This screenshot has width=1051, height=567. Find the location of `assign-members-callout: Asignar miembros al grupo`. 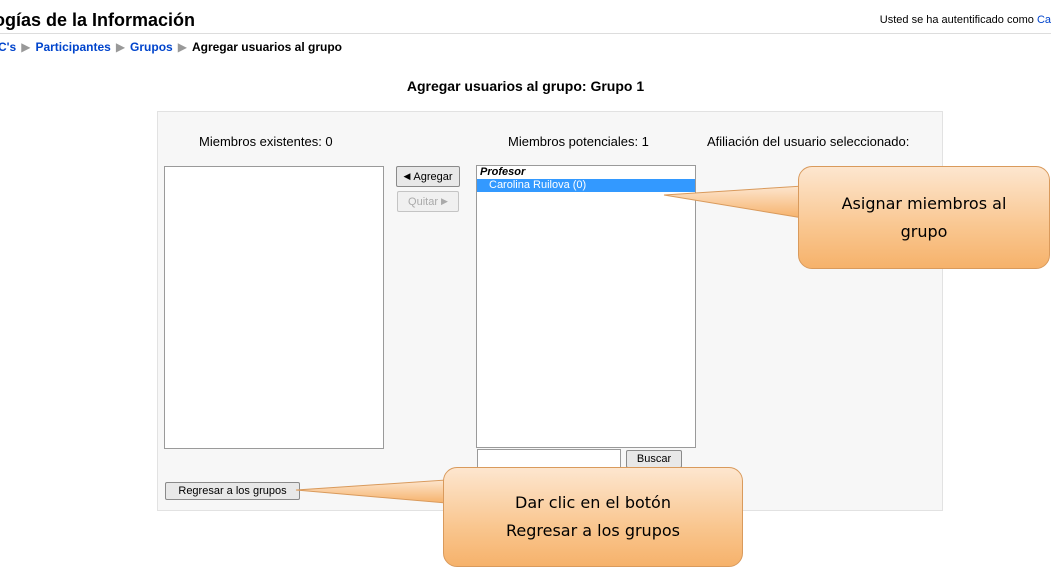

assign-members-callout: Asignar miembros al grupo is located at coordinates (924, 217).